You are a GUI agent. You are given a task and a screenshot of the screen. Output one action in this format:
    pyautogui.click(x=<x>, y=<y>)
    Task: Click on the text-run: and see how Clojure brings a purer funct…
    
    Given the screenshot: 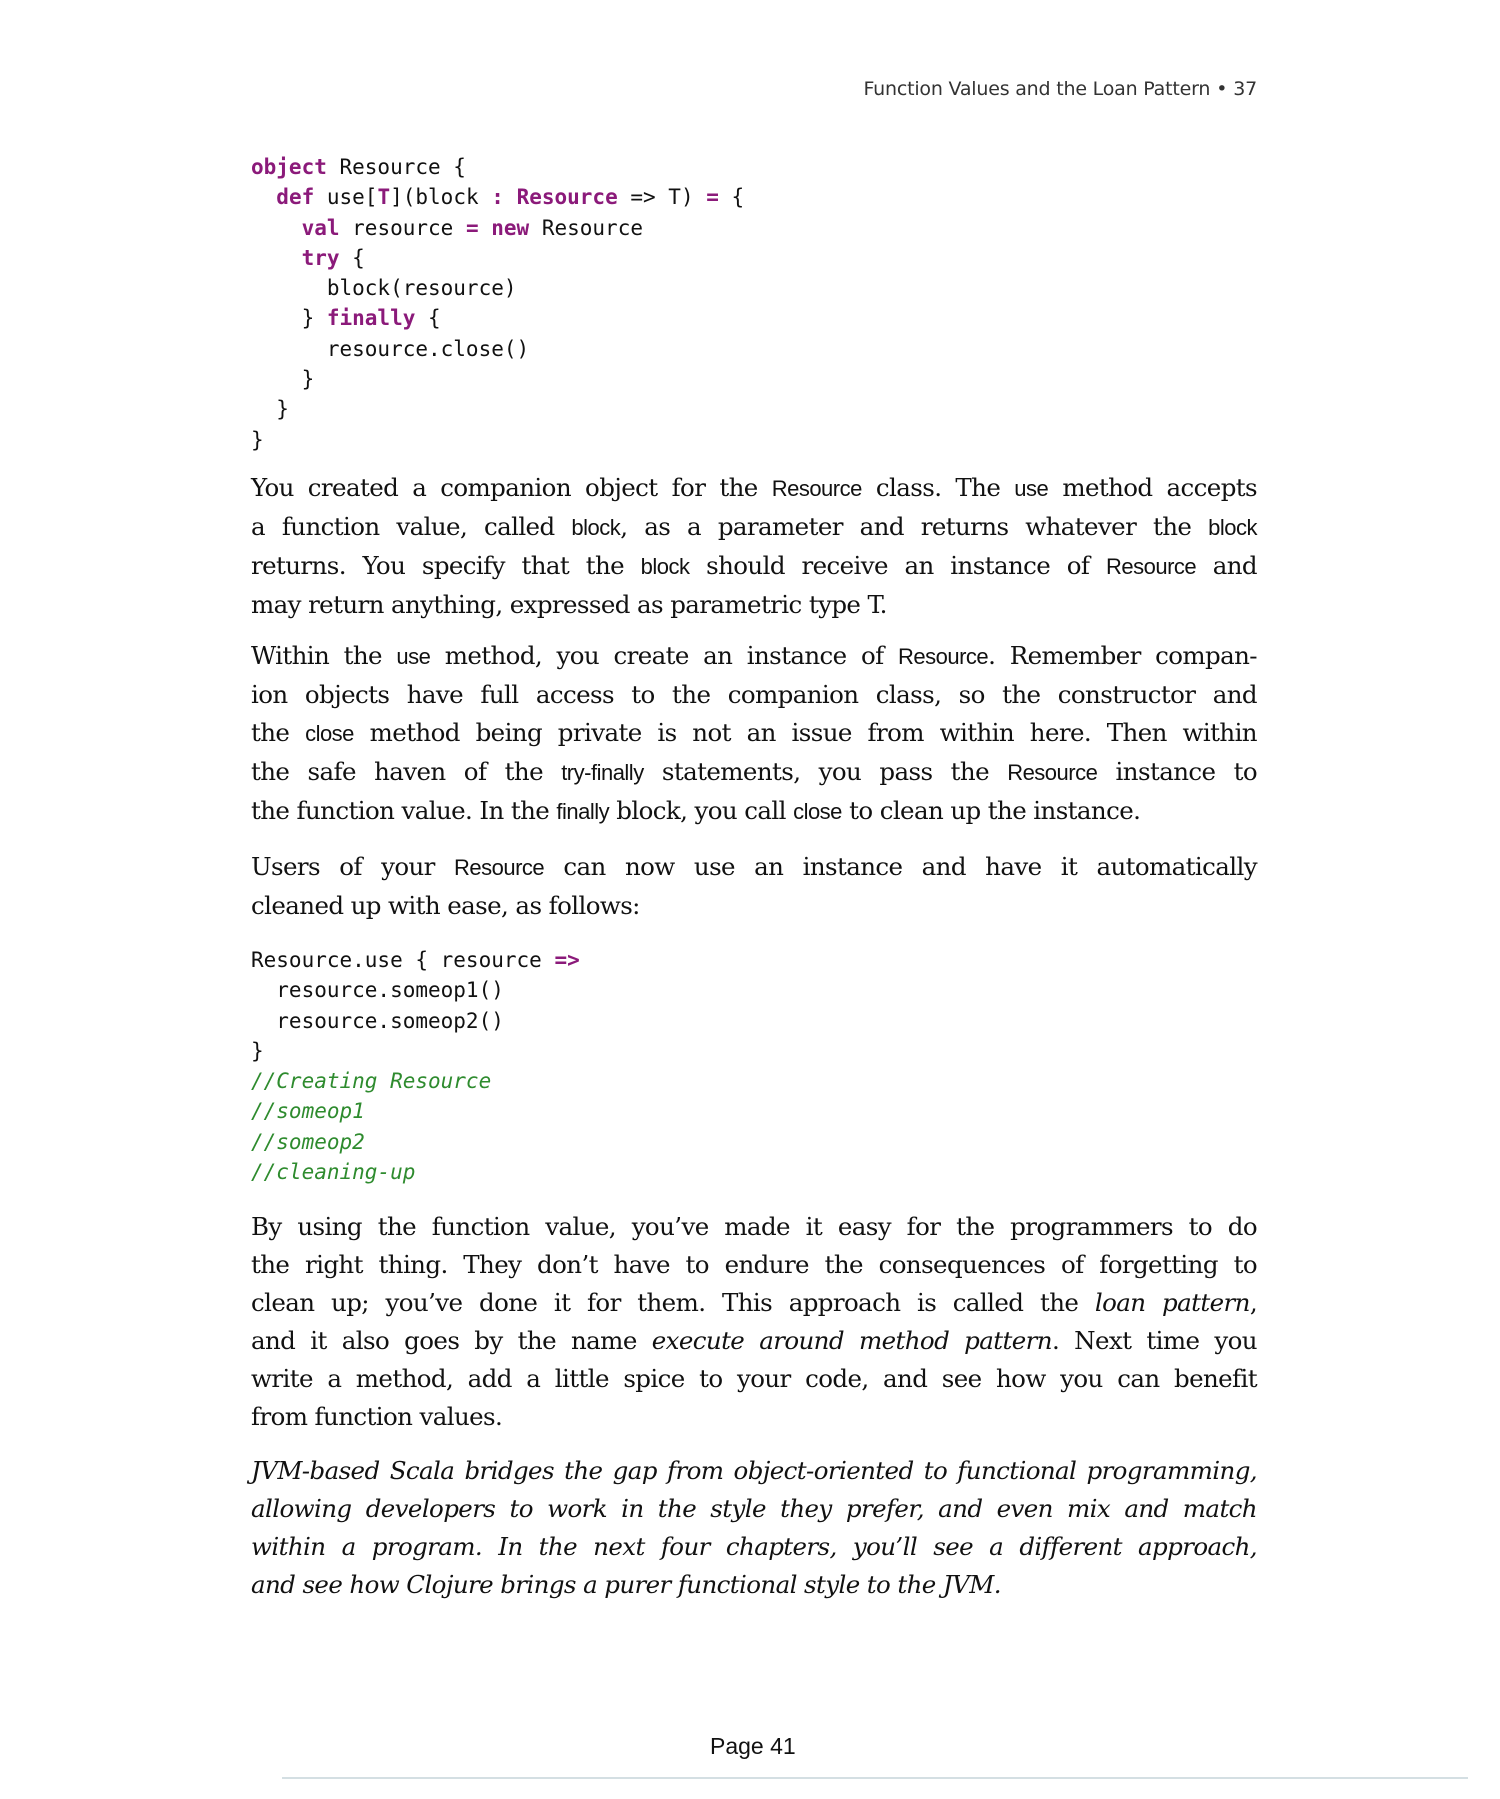 What is the action you would take?
    pyautogui.click(x=626, y=1584)
    